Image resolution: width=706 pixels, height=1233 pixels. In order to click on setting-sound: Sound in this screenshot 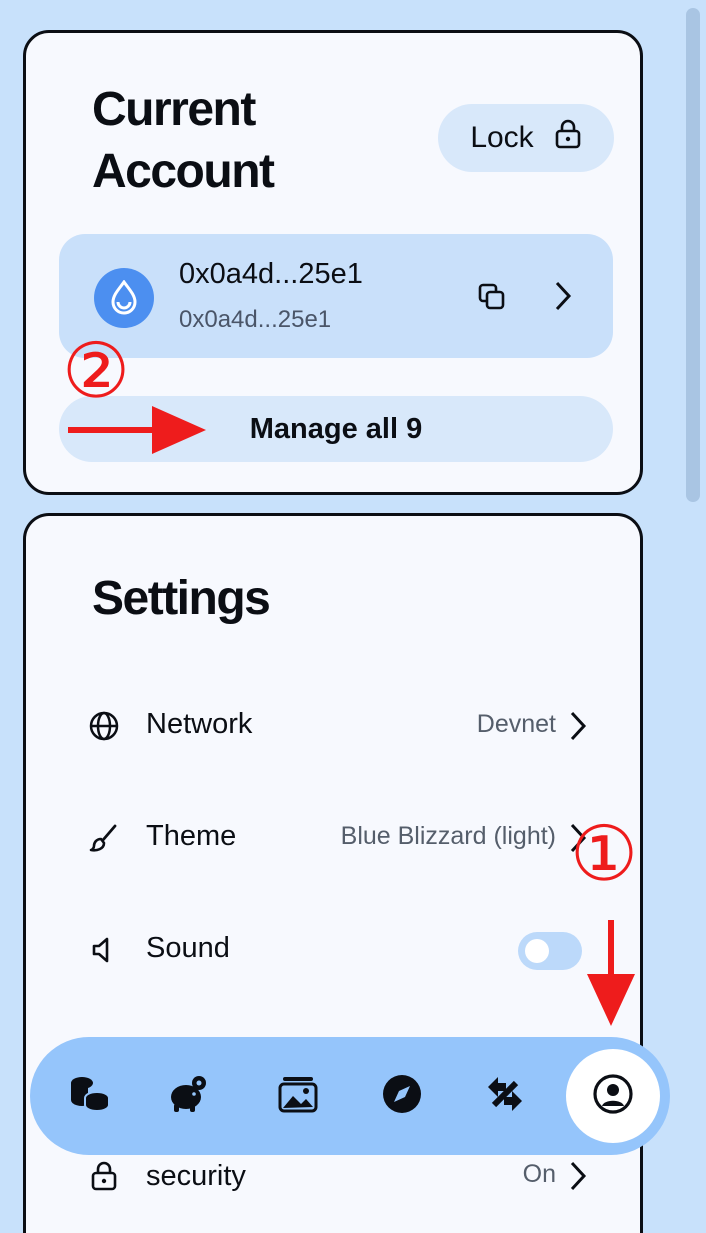, I will do `click(338, 950)`.